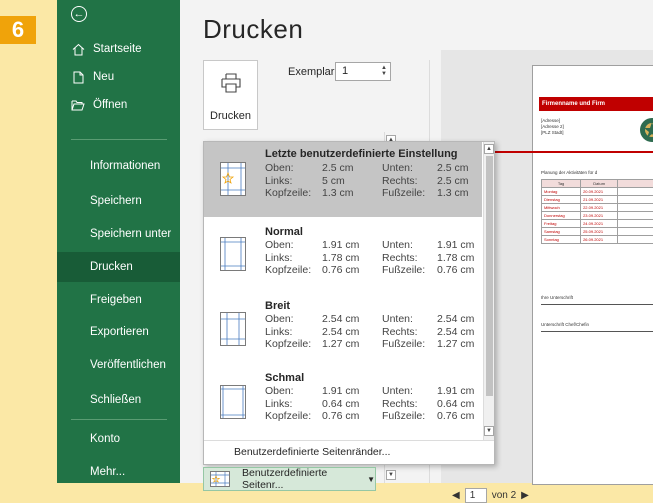  What do you see at coordinates (78, 77) in the screenshot?
I see `new-document-icon` at bounding box center [78, 77].